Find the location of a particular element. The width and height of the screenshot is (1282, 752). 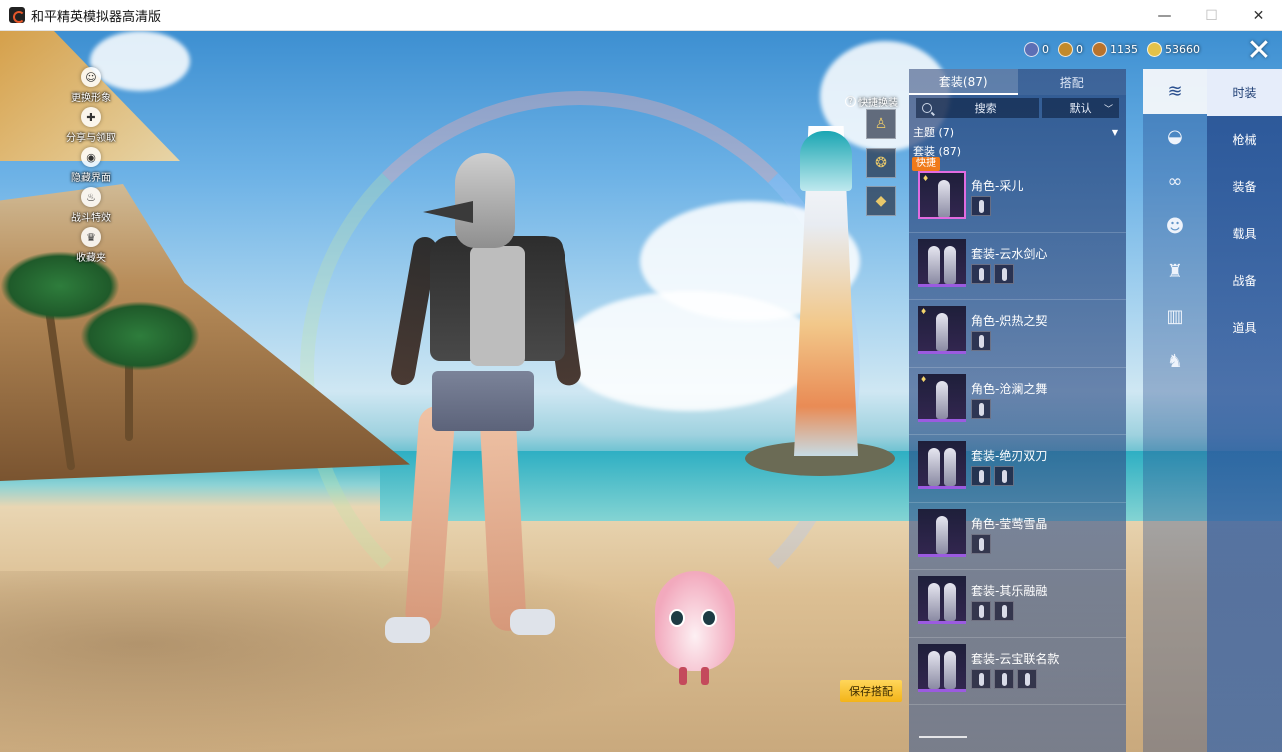

currency-token: 0 is located at coordinates (1070, 49).